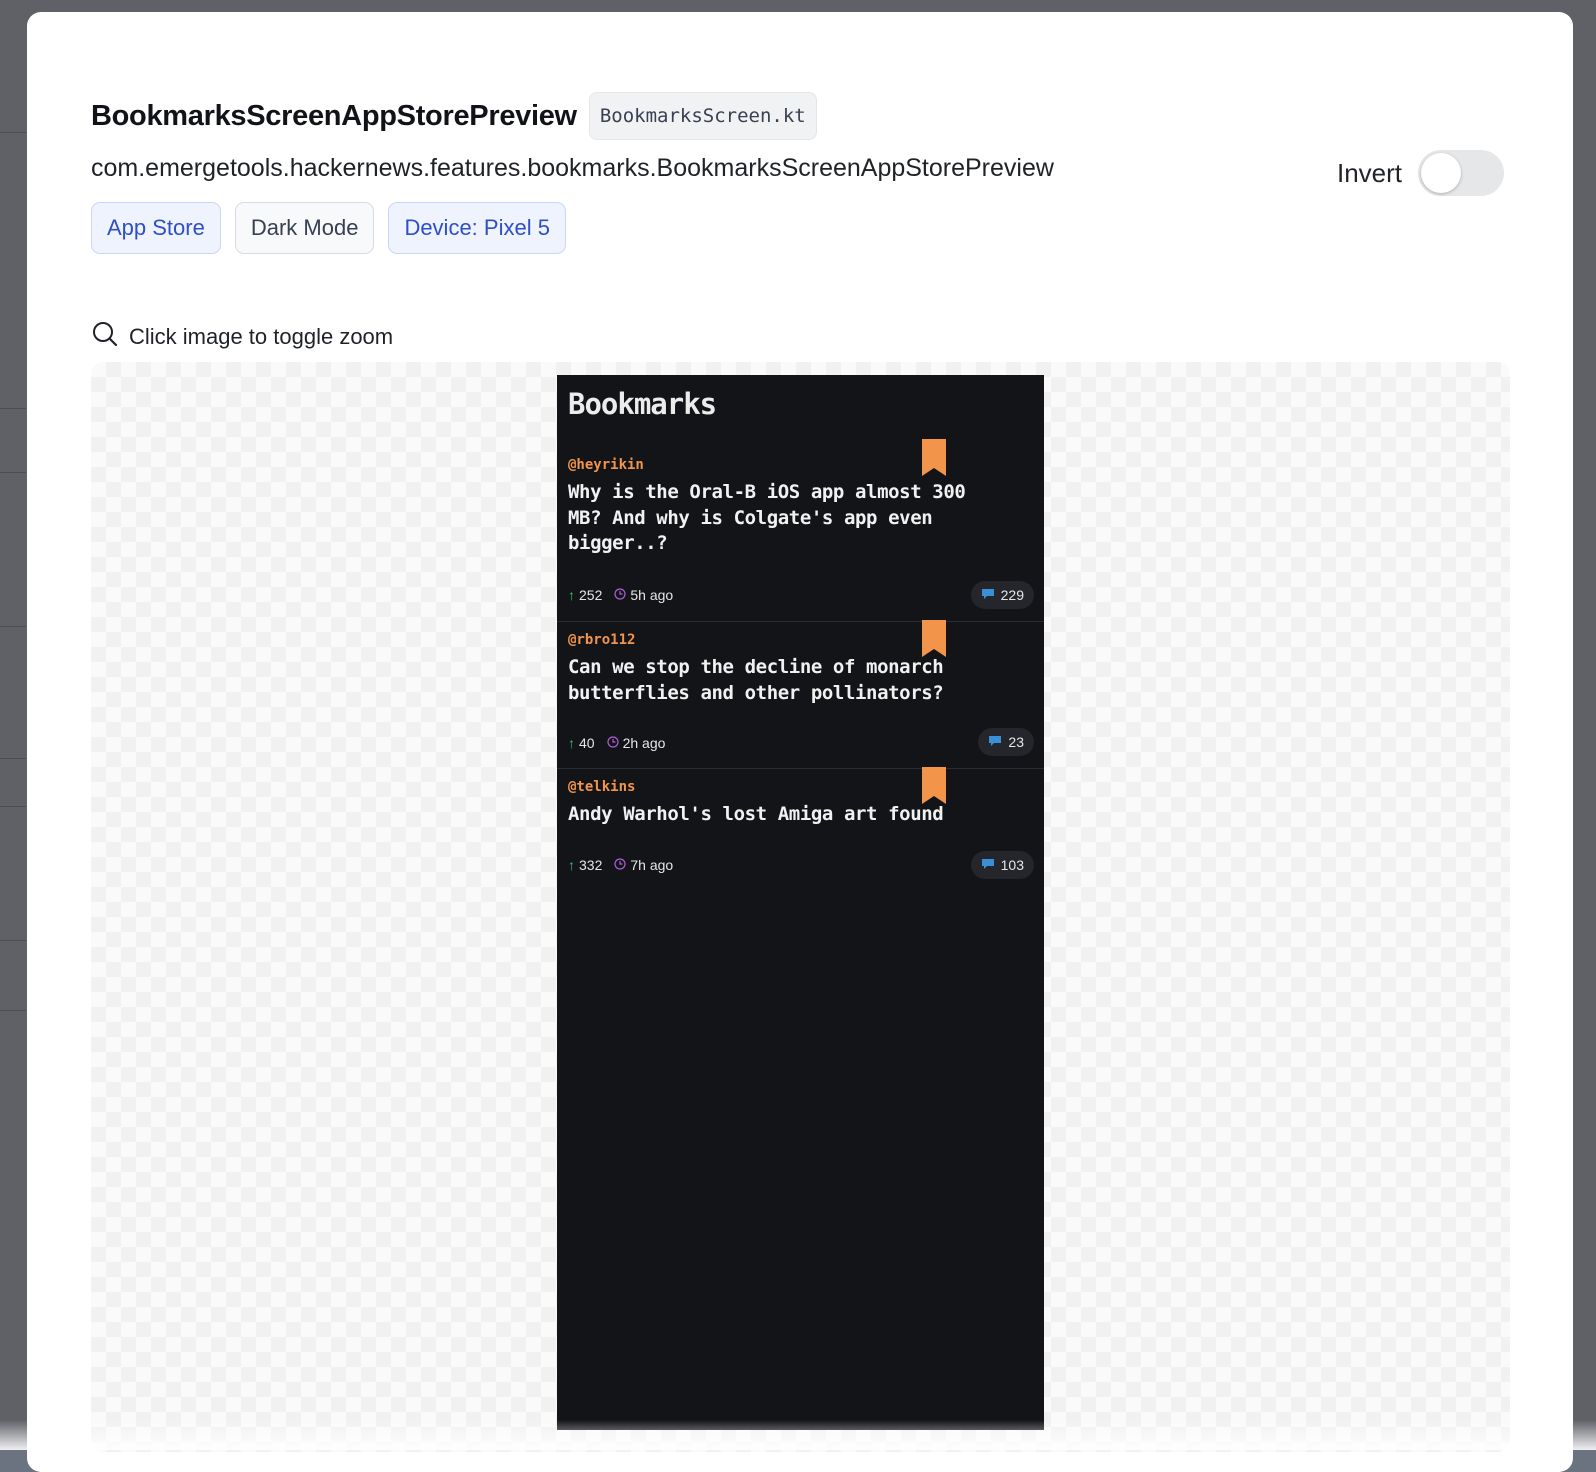  I want to click on story-meta: ↑ 332 7h ago, so click(620, 865).